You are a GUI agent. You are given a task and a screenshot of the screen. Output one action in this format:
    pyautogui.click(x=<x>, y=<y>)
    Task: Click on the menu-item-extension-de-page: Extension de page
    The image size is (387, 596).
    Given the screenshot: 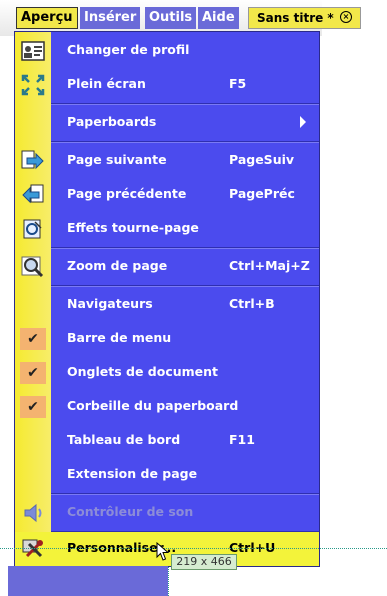 What is the action you would take?
    pyautogui.click(x=167, y=475)
    